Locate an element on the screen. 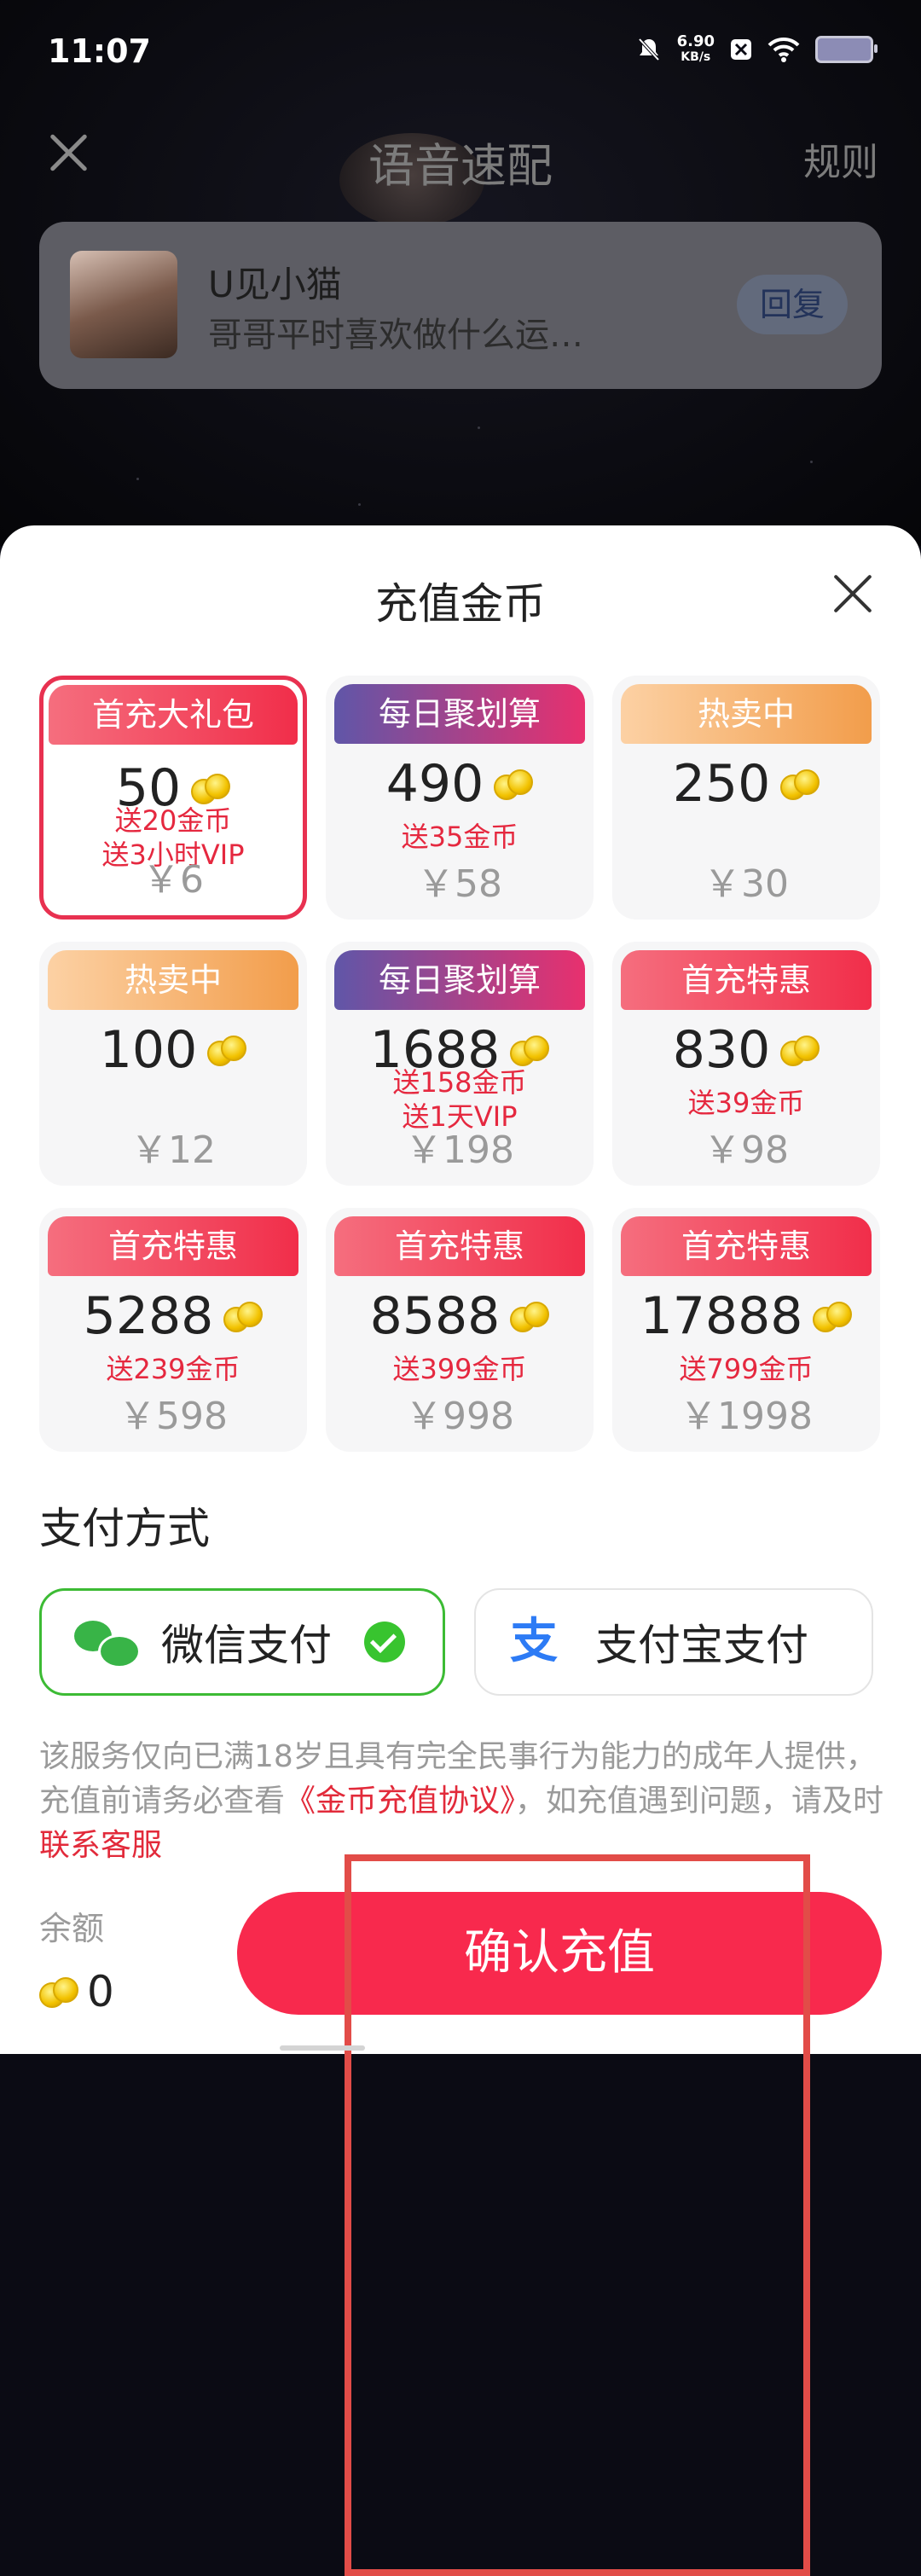 This screenshot has height=2576, width=921. message-avatar is located at coordinates (124, 304).